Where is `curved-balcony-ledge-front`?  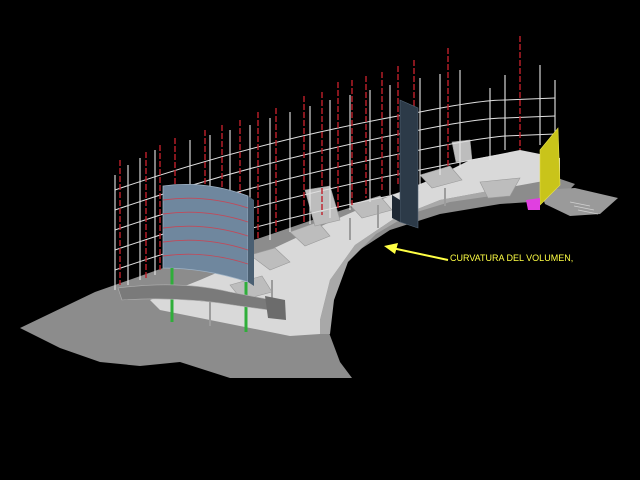 curved-balcony-ledge-front is located at coordinates (275, 308).